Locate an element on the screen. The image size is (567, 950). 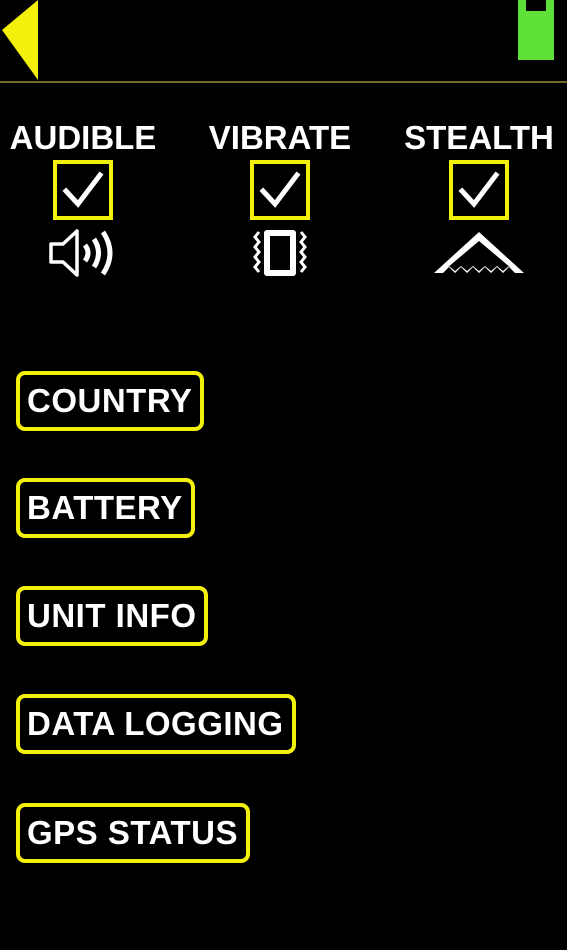
back-button is located at coordinates (20, 40).